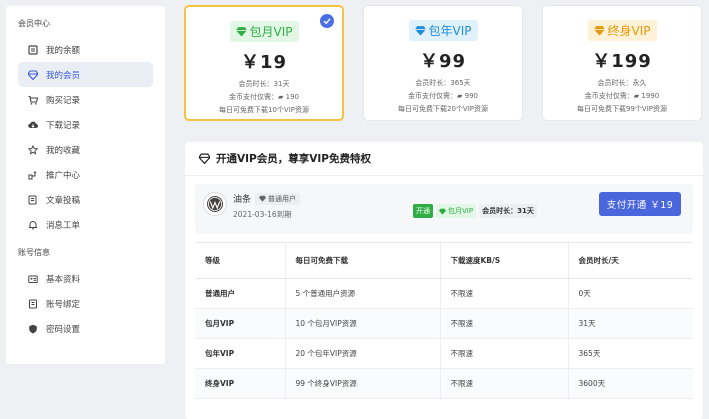  I want to click on star-icon, so click(33, 149).